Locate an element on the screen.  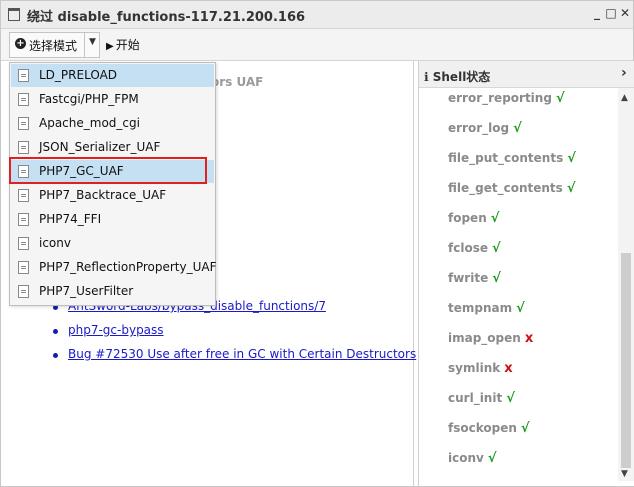
reference-link: php7-gc-bypass is located at coordinates (116, 330).